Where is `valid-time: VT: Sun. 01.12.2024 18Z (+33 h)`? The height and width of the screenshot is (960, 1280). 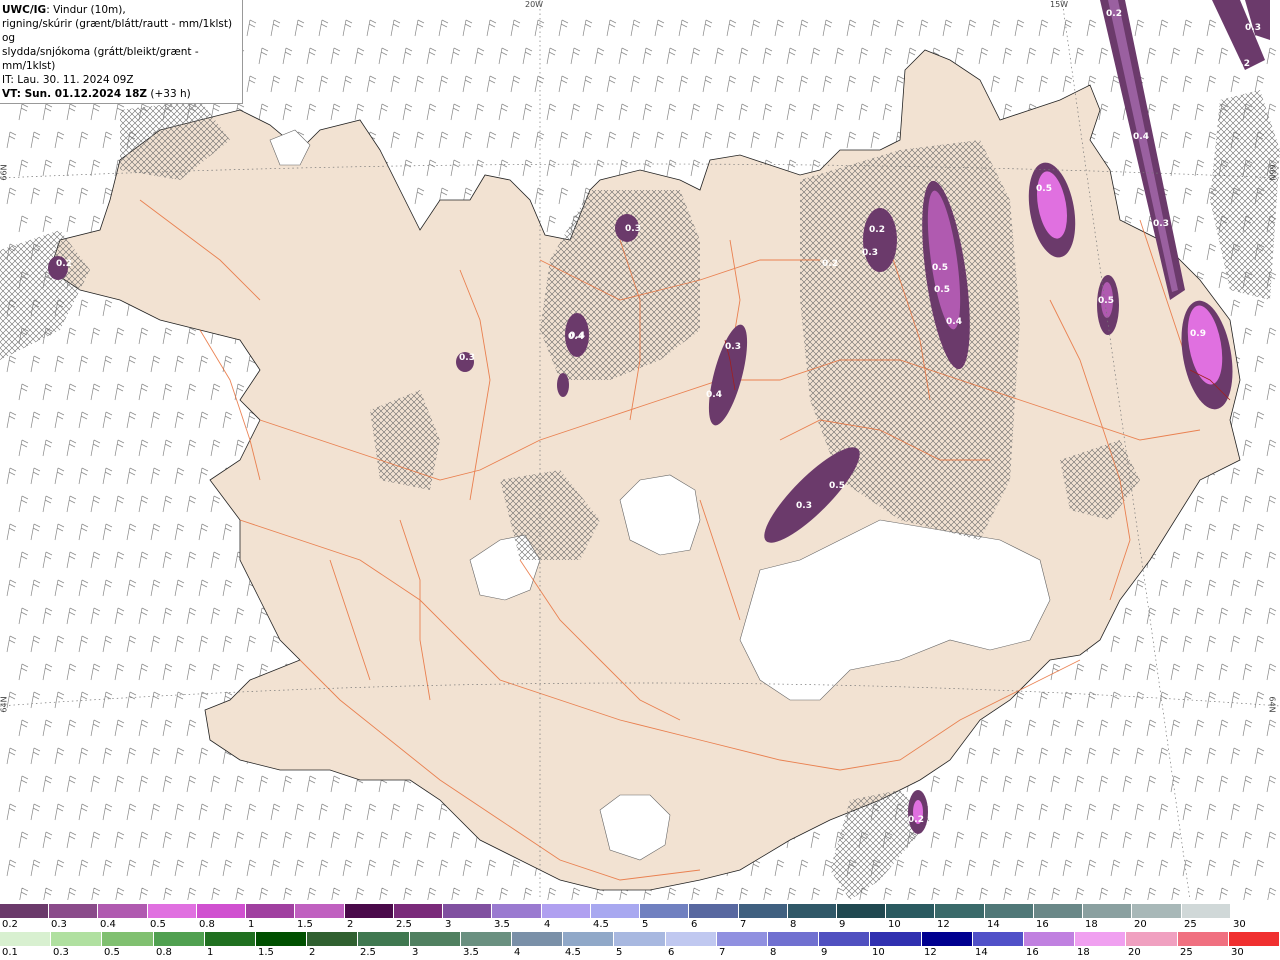
valid-time: VT: Sun. 01.12.2024 18Z (+33 h) is located at coordinates (121, 94).